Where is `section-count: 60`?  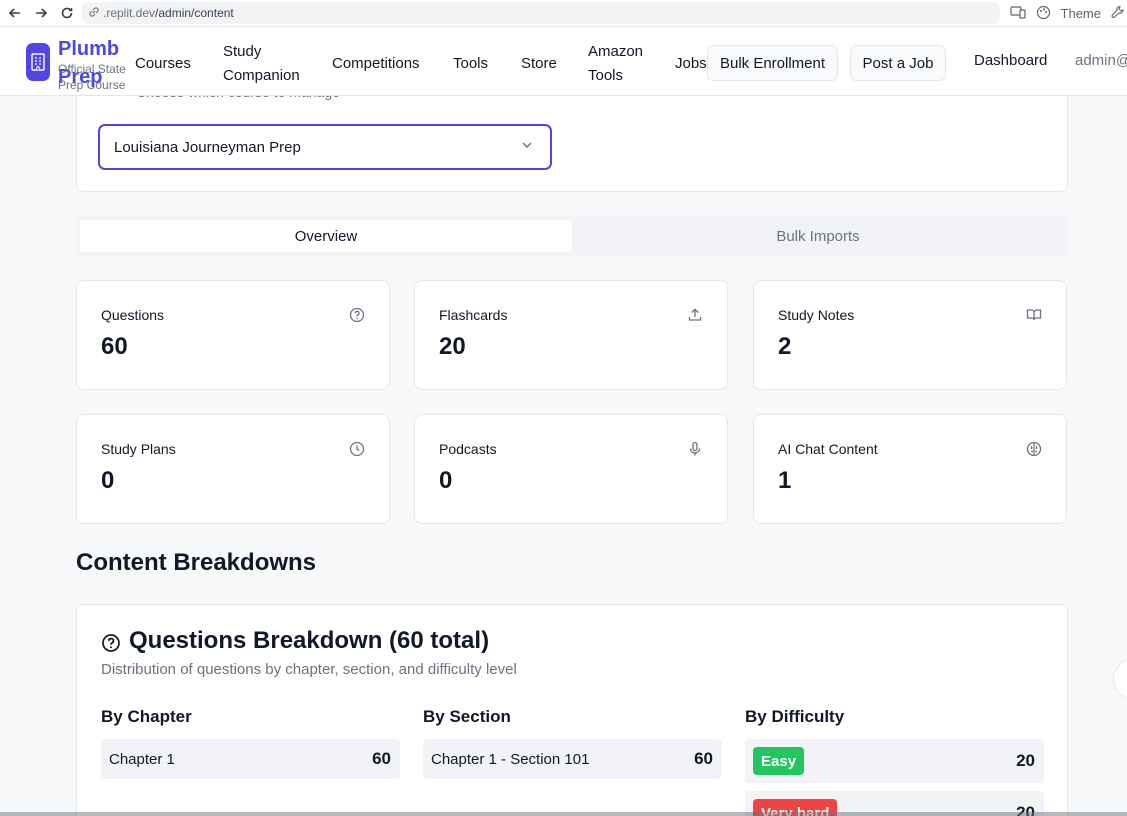 section-count: 60 is located at coordinates (703, 758).